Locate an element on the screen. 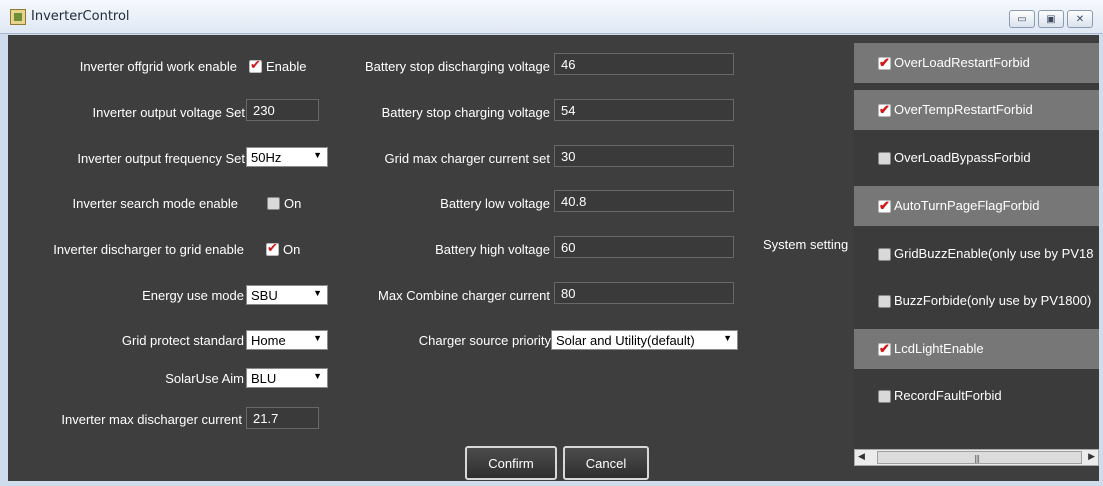 This screenshot has width=1103, height=486. window-title: InverterControl is located at coordinates (80, 16).